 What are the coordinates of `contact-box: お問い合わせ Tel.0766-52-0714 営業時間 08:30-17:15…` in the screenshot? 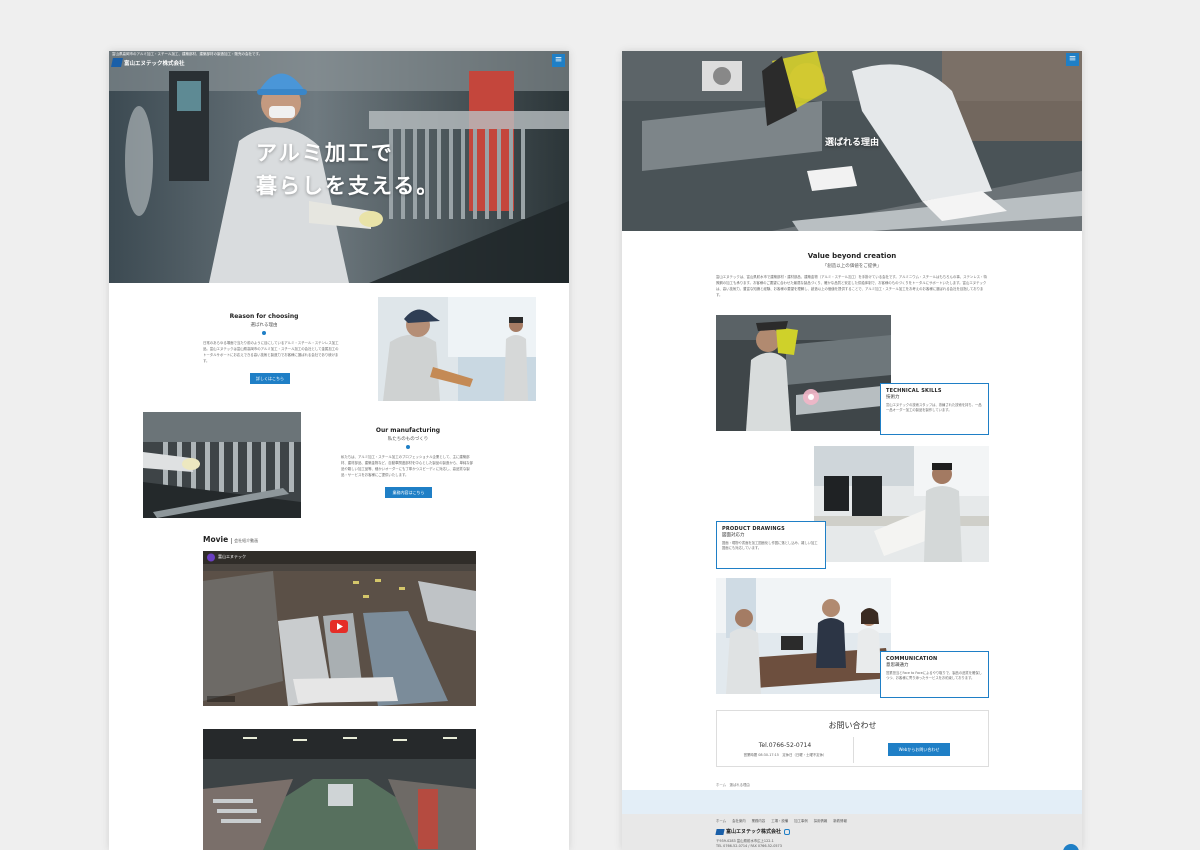 It's located at (852, 738).